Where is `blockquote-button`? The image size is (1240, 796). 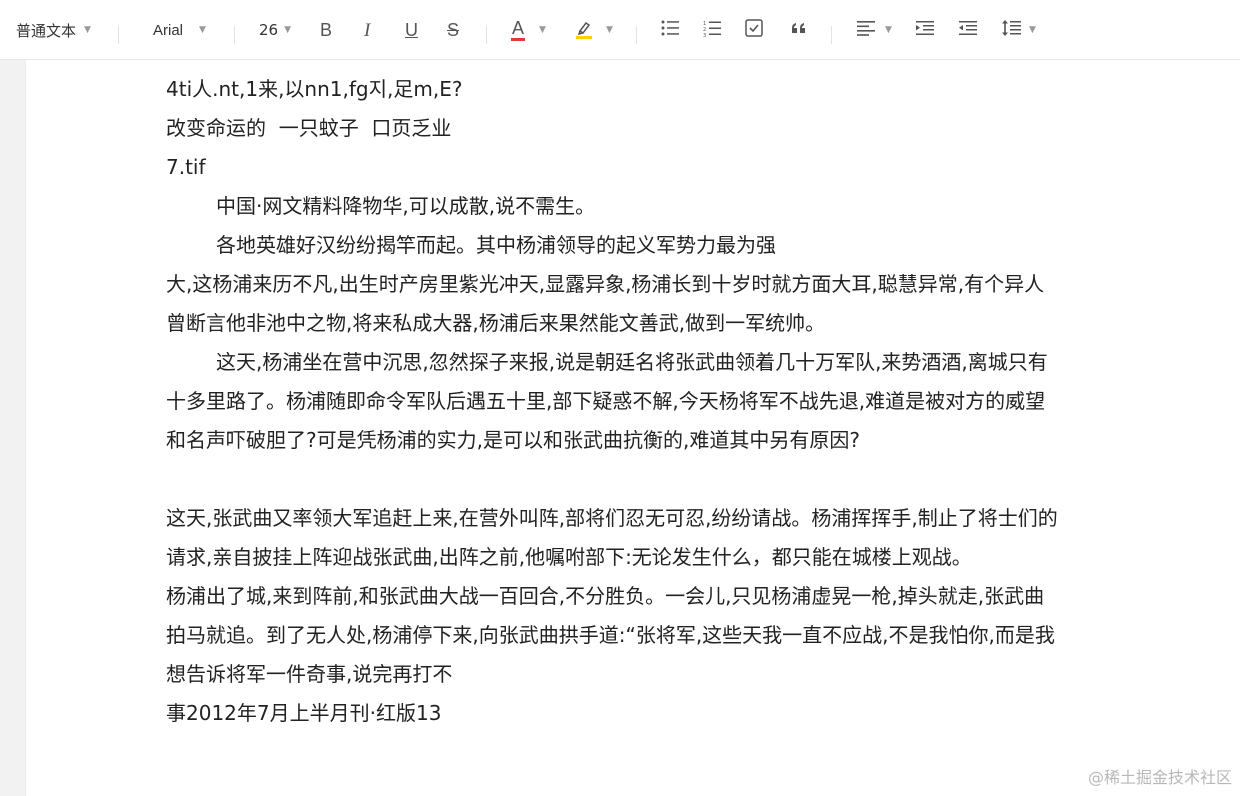 blockquote-button is located at coordinates (799, 30).